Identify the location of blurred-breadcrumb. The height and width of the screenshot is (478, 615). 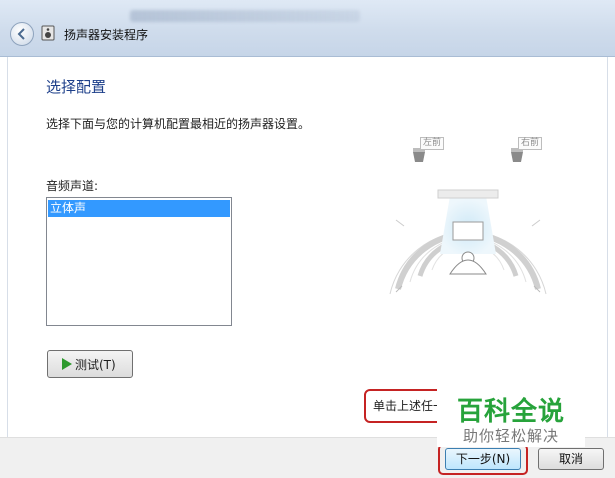
(245, 16).